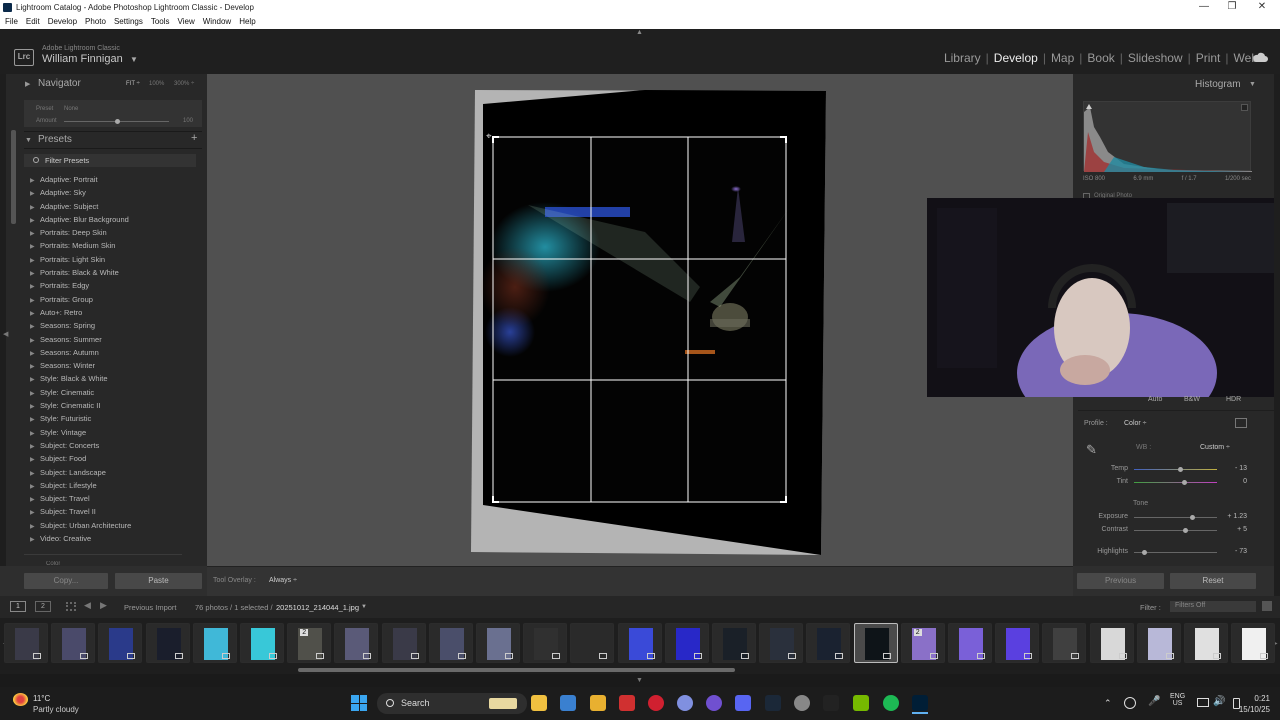 The width and height of the screenshot is (1280, 720). What do you see at coordinates (20, 699) in the screenshot?
I see `weather-icon` at bounding box center [20, 699].